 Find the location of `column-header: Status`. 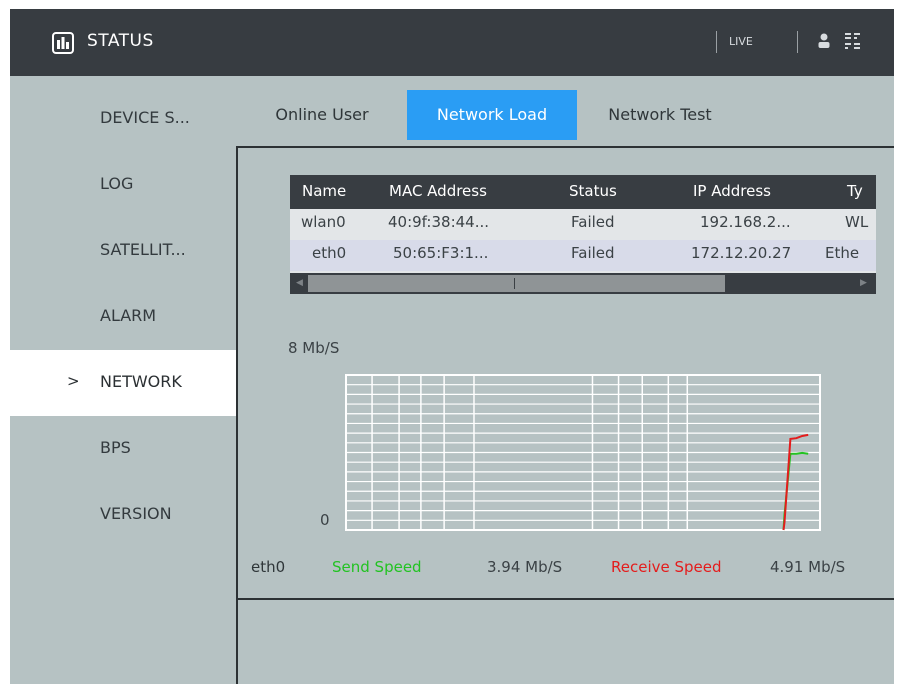

column-header: Status is located at coordinates (593, 191).